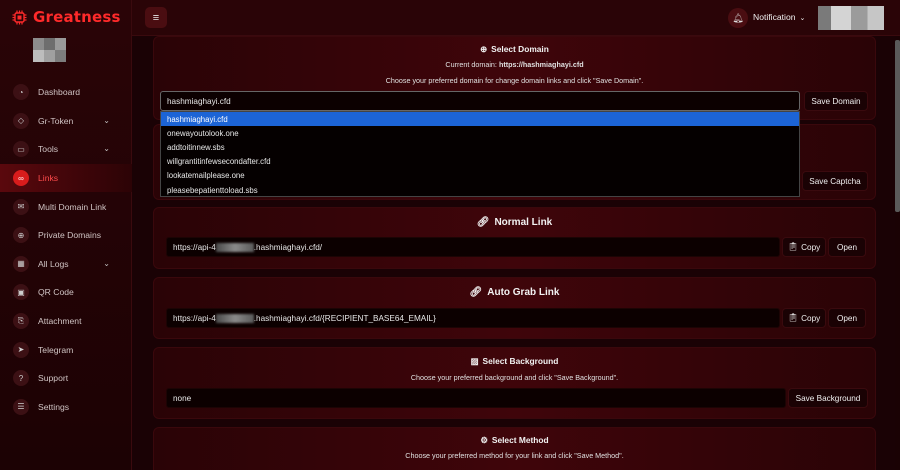 Image resolution: width=900 pixels, height=470 pixels. I want to click on sidebar-item-private-domains: ⊕ Private Domains, so click(66, 235).